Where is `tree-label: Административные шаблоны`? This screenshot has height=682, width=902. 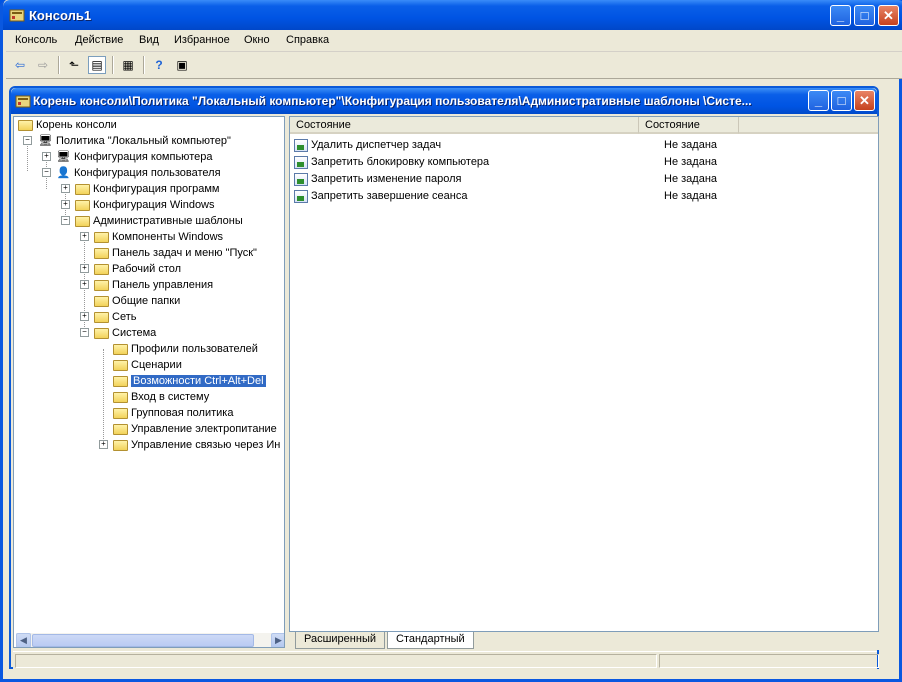
tree-label: Административные шаблоны is located at coordinates (168, 221).